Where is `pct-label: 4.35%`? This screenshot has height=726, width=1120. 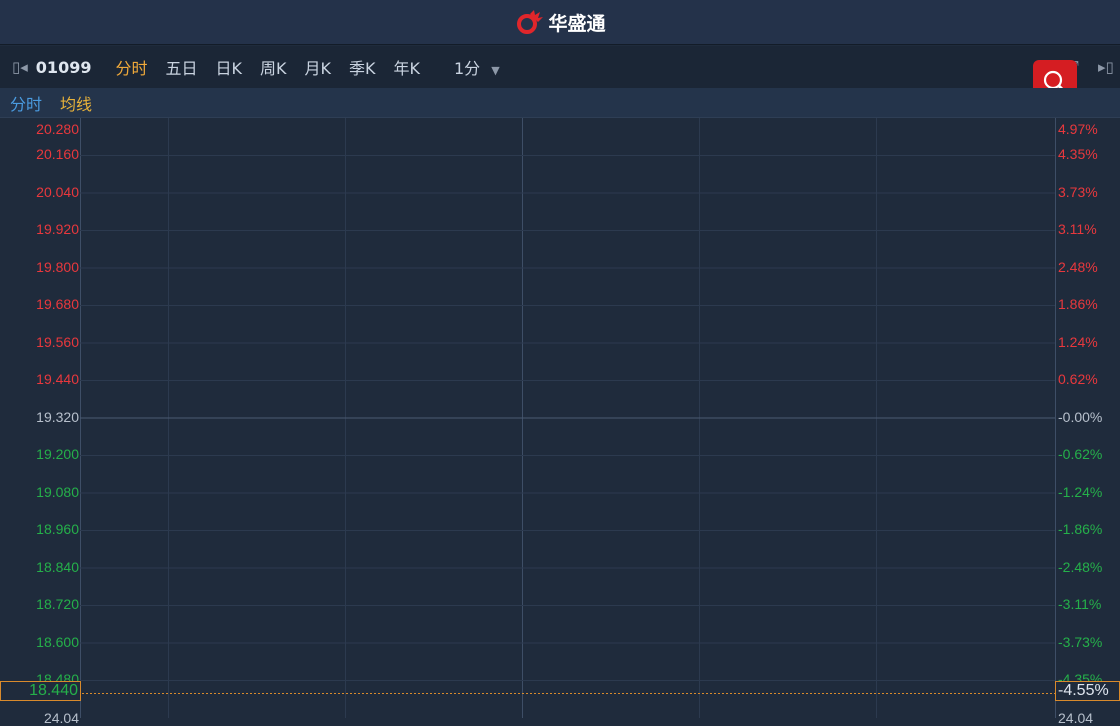 pct-label: 4.35% is located at coordinates (1078, 154).